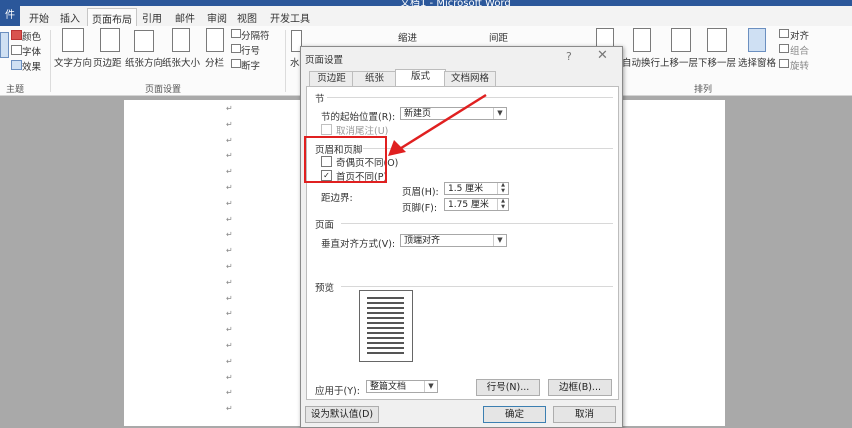 The height and width of the screenshot is (428, 852). What do you see at coordinates (285, 61) in the screenshot?
I see `group-separator` at bounding box center [285, 61].